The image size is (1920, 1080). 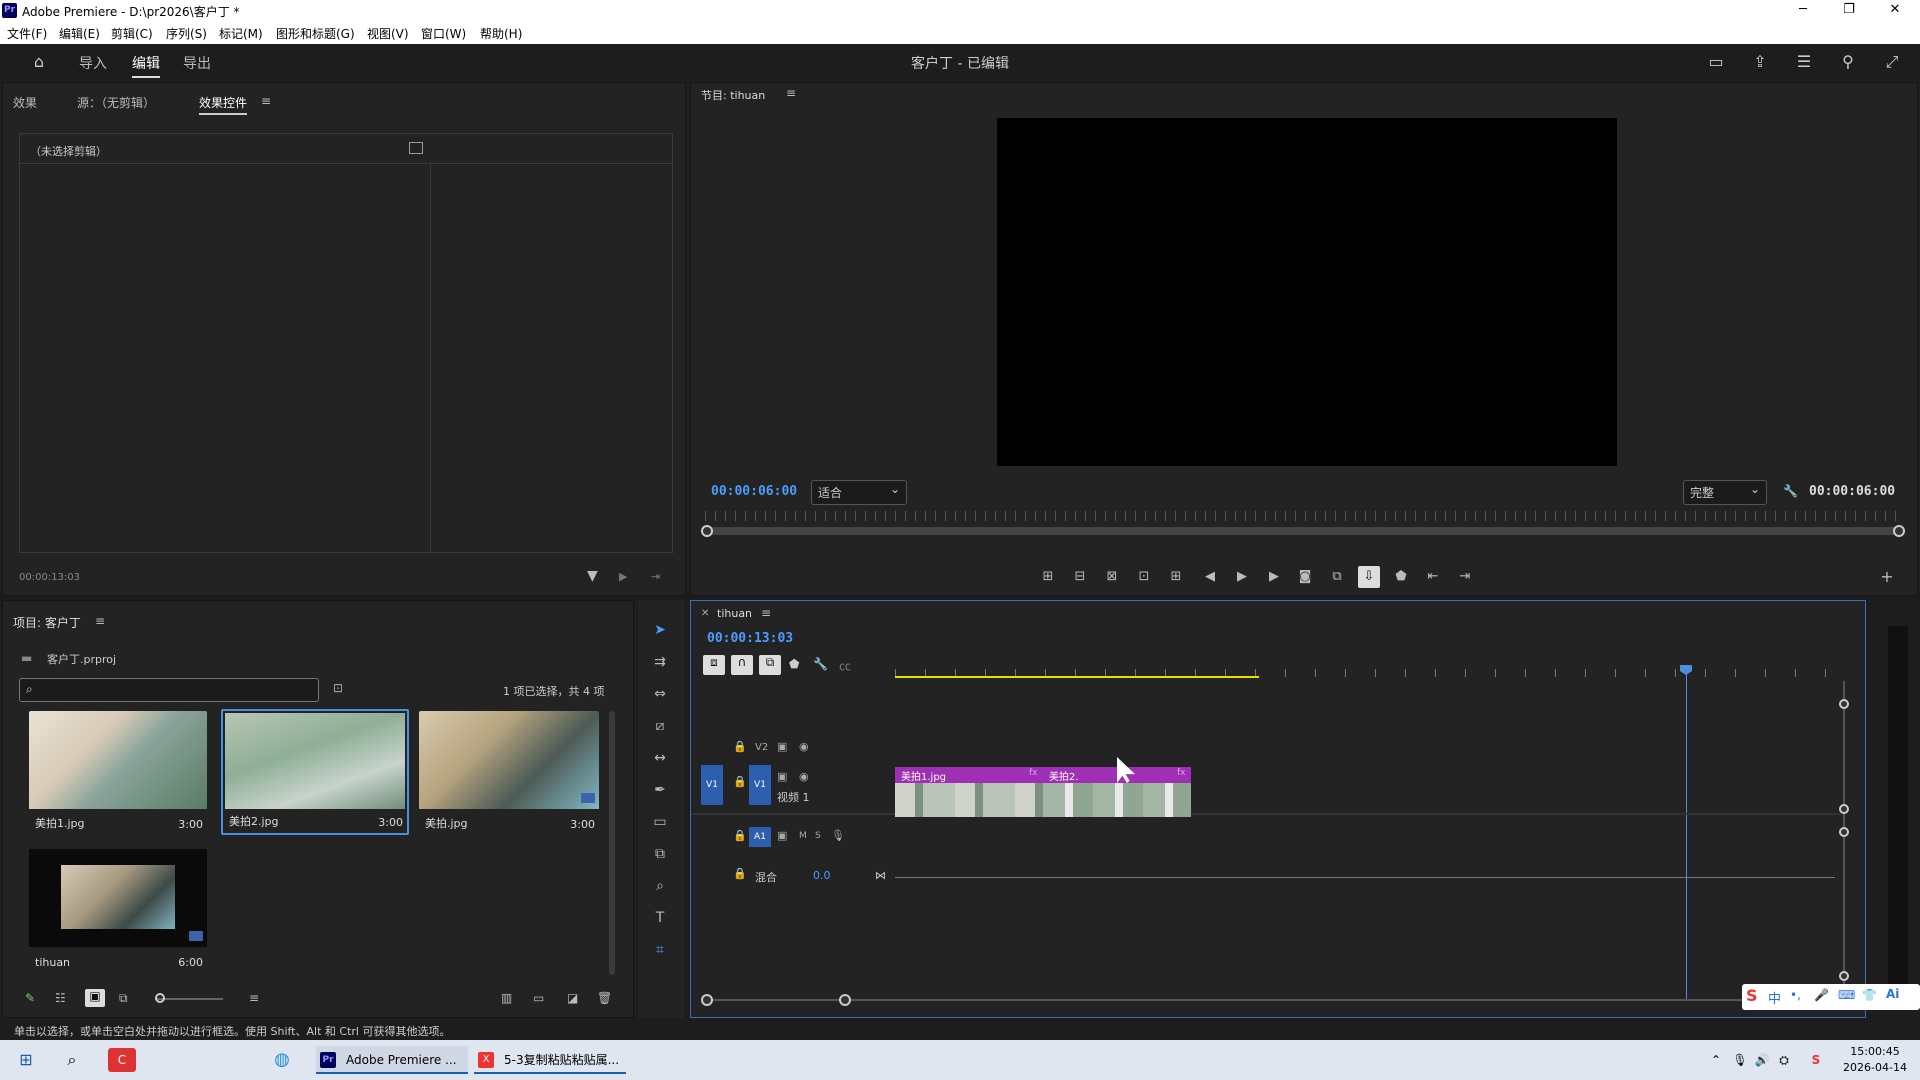 What do you see at coordinates (123, 998) in the screenshot?
I see `freeform-view-icon: ⧉` at bounding box center [123, 998].